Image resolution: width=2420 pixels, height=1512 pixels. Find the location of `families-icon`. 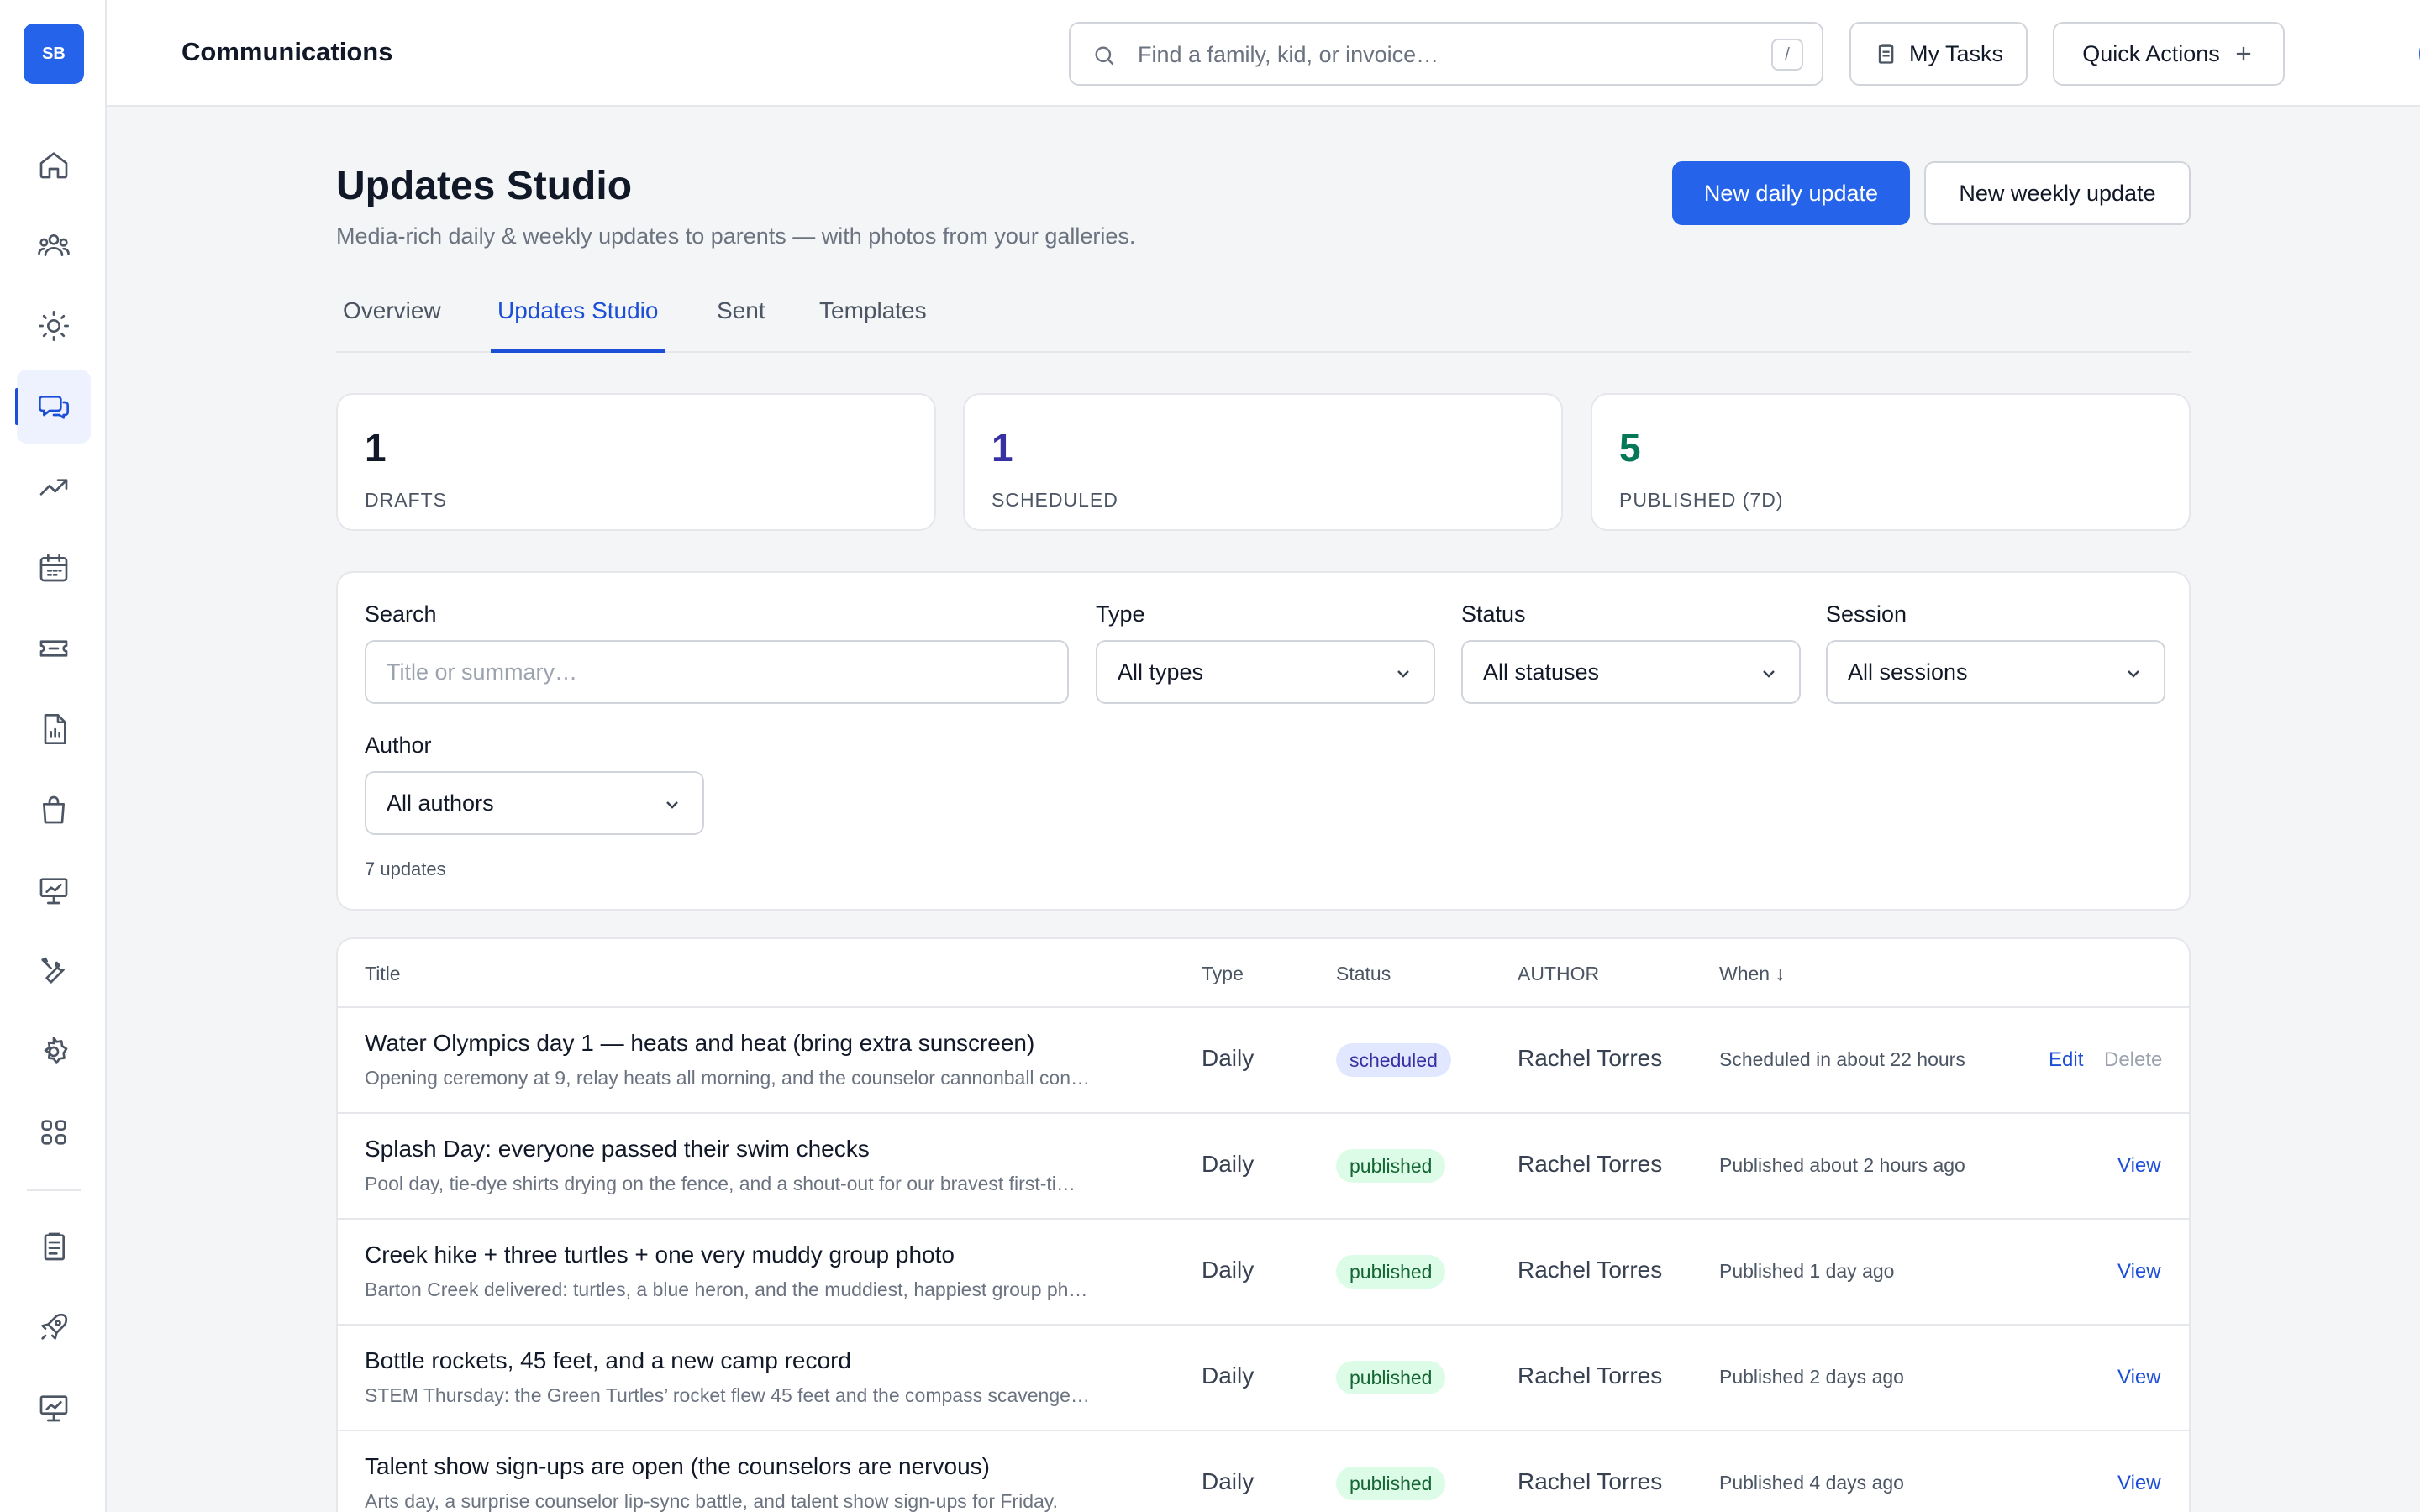

families-icon is located at coordinates (54, 245).